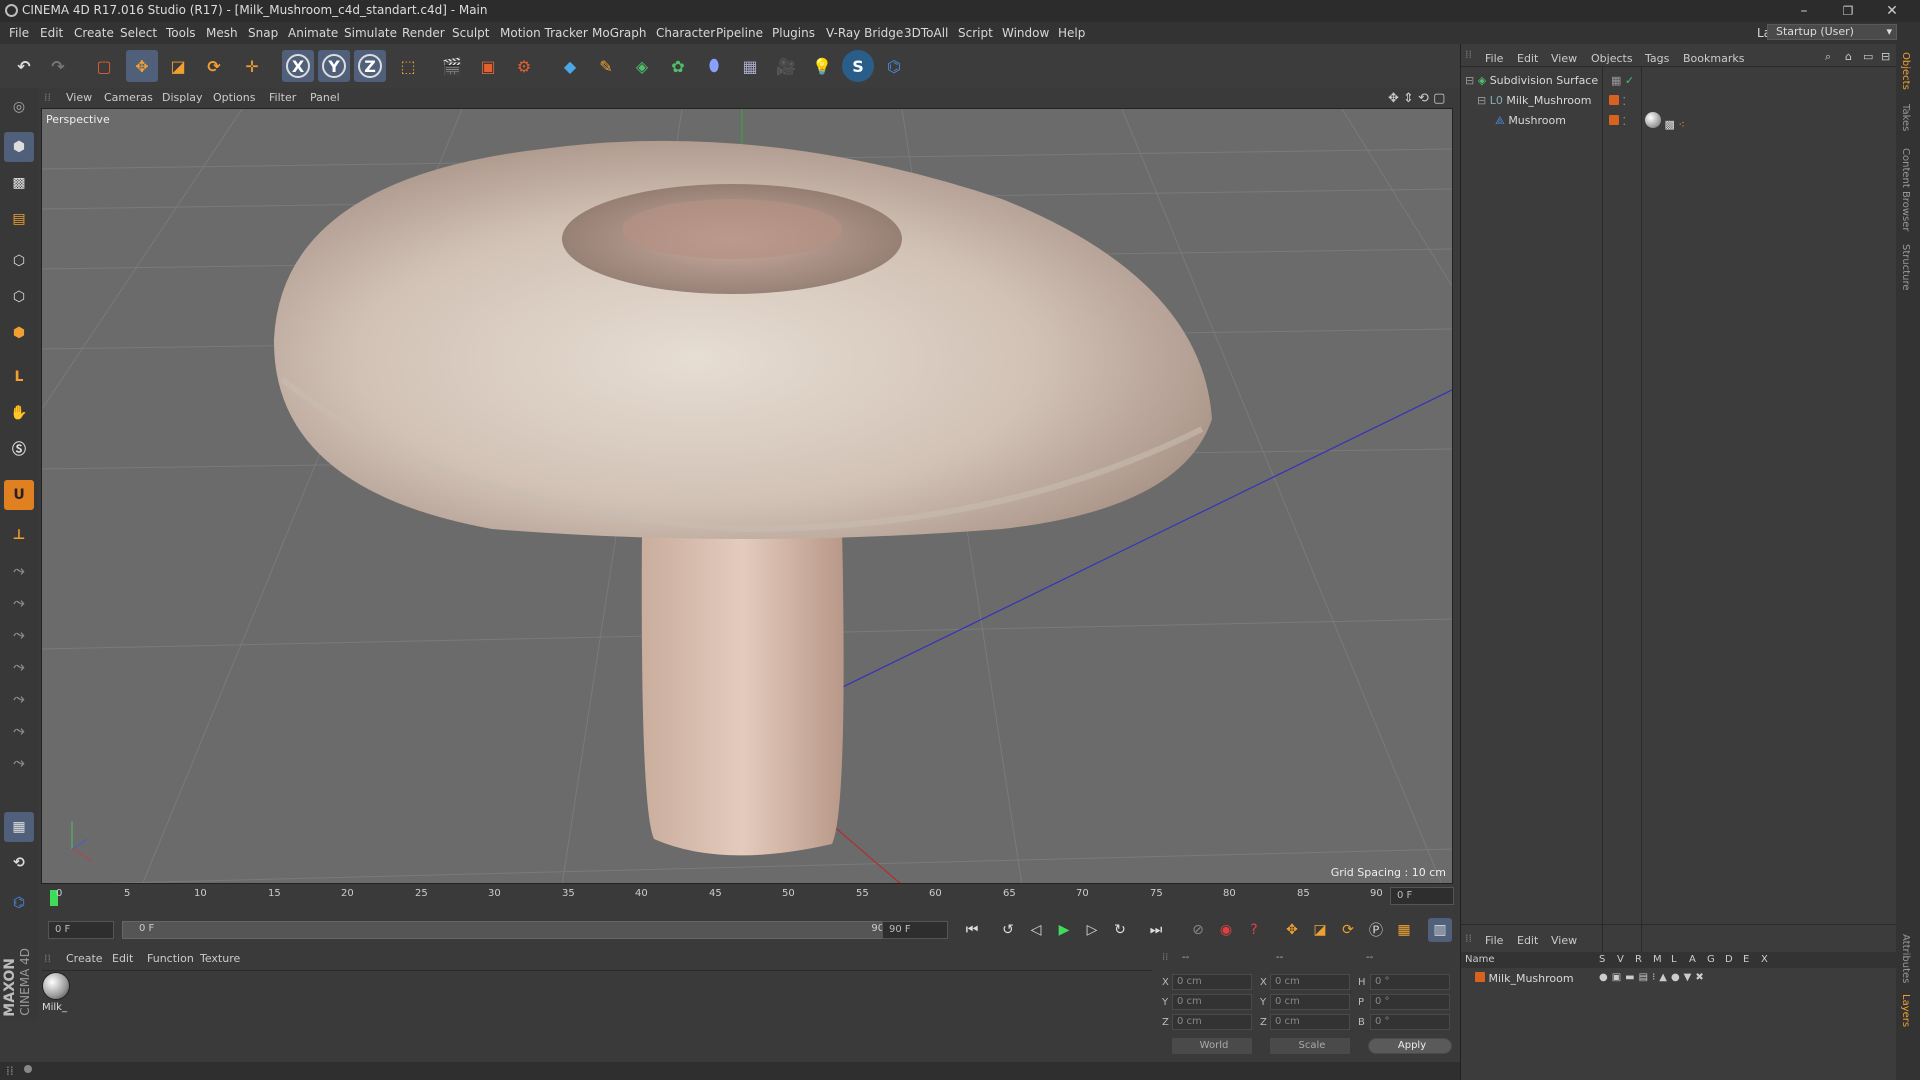 The height and width of the screenshot is (1080, 1920). What do you see at coordinates (298, 66) in the screenshot?
I see `x-axis-lock-button: X` at bounding box center [298, 66].